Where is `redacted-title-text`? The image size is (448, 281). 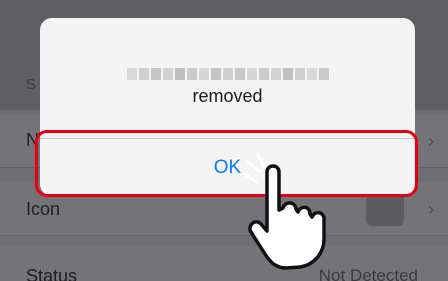
redacted-title-text is located at coordinates (227, 74).